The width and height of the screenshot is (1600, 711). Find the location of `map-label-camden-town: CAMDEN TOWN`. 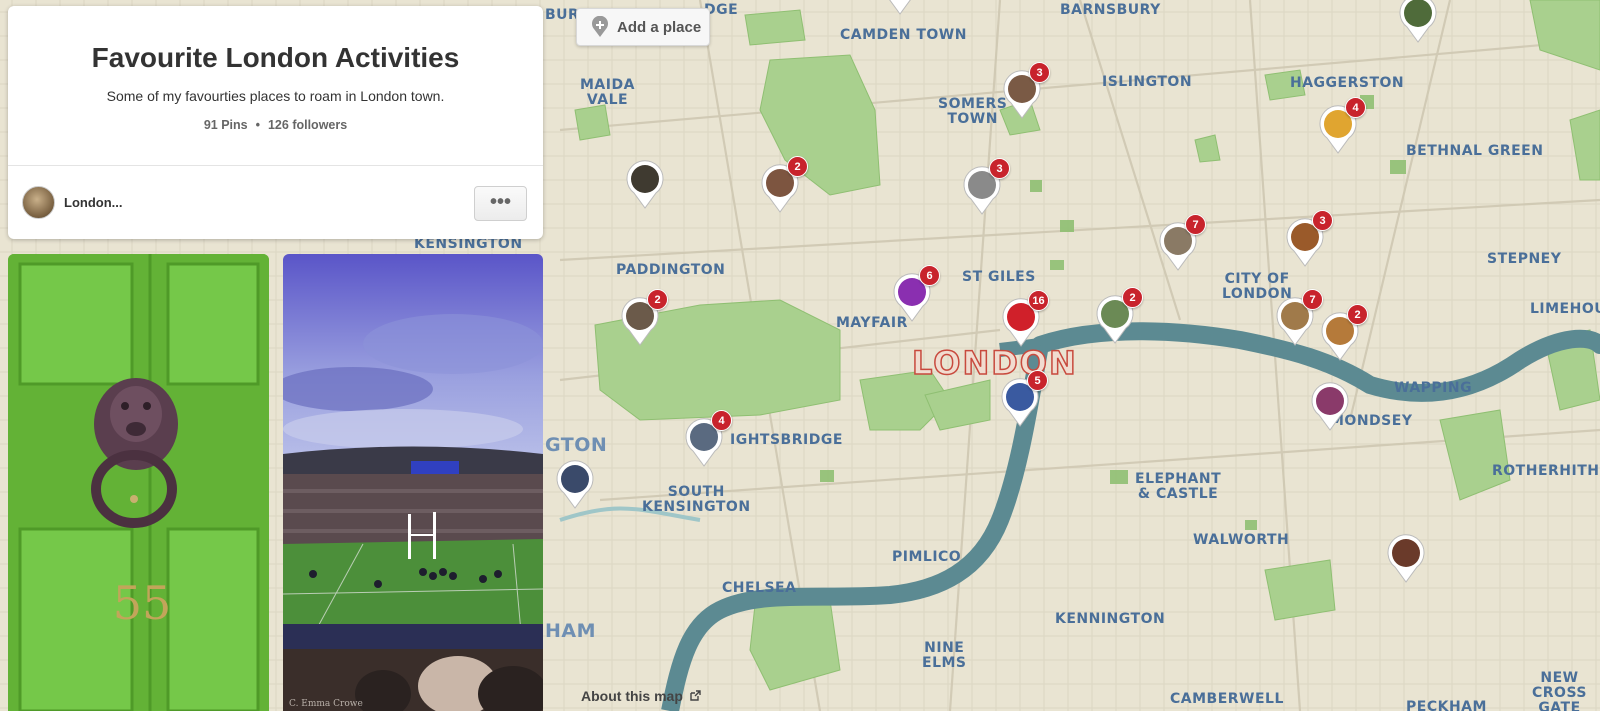

map-label-camden-town: CAMDEN TOWN is located at coordinates (903, 35).